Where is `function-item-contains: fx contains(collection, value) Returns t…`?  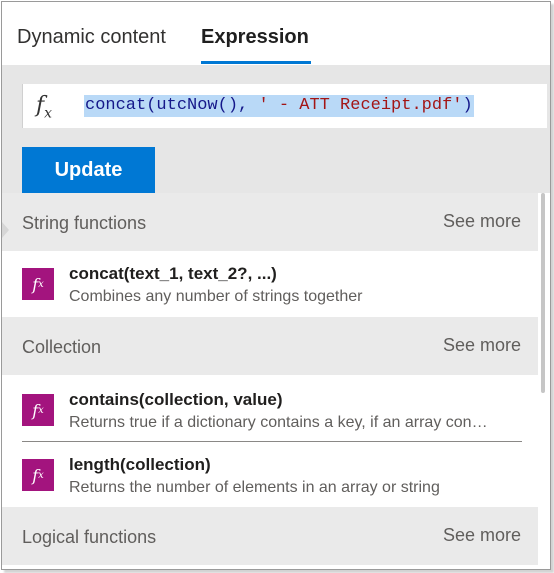 function-item-contains: fx contains(collection, value) Returns t… is located at coordinates (270, 409).